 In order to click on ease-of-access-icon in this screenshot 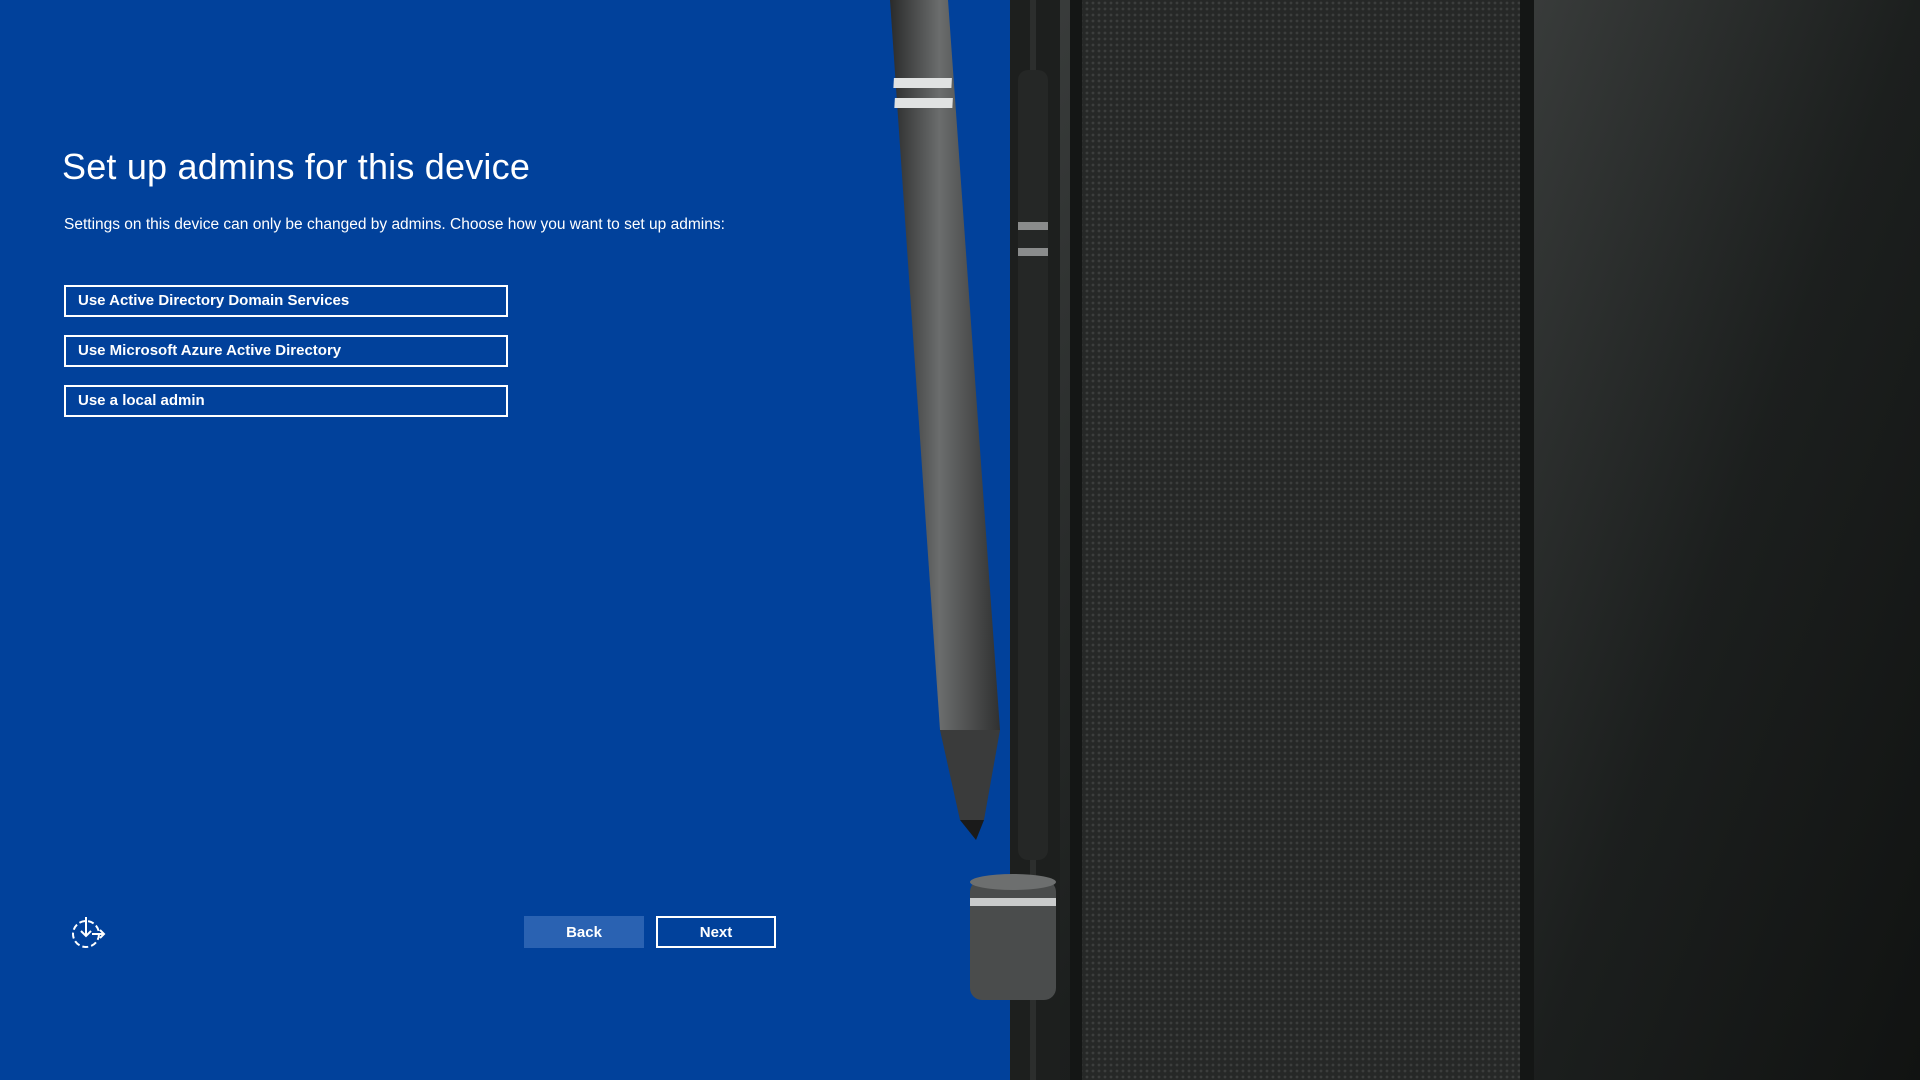, I will do `click(87, 934)`.